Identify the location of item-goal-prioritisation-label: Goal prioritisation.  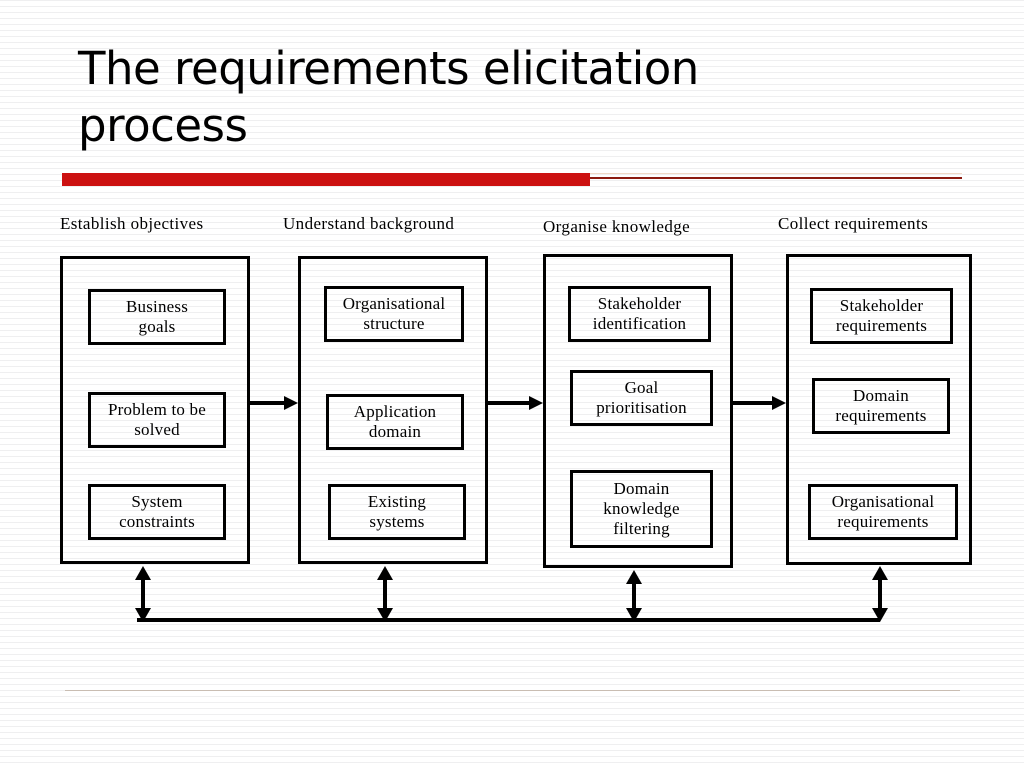
(641, 397).